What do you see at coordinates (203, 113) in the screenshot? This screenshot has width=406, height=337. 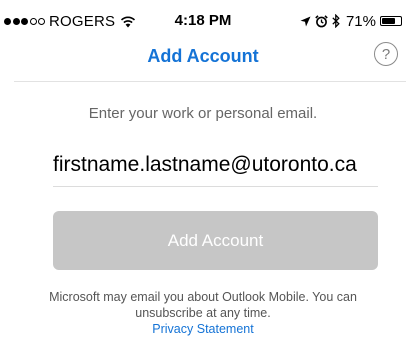 I see `email-instruction: Enter your work or personal email.` at bounding box center [203, 113].